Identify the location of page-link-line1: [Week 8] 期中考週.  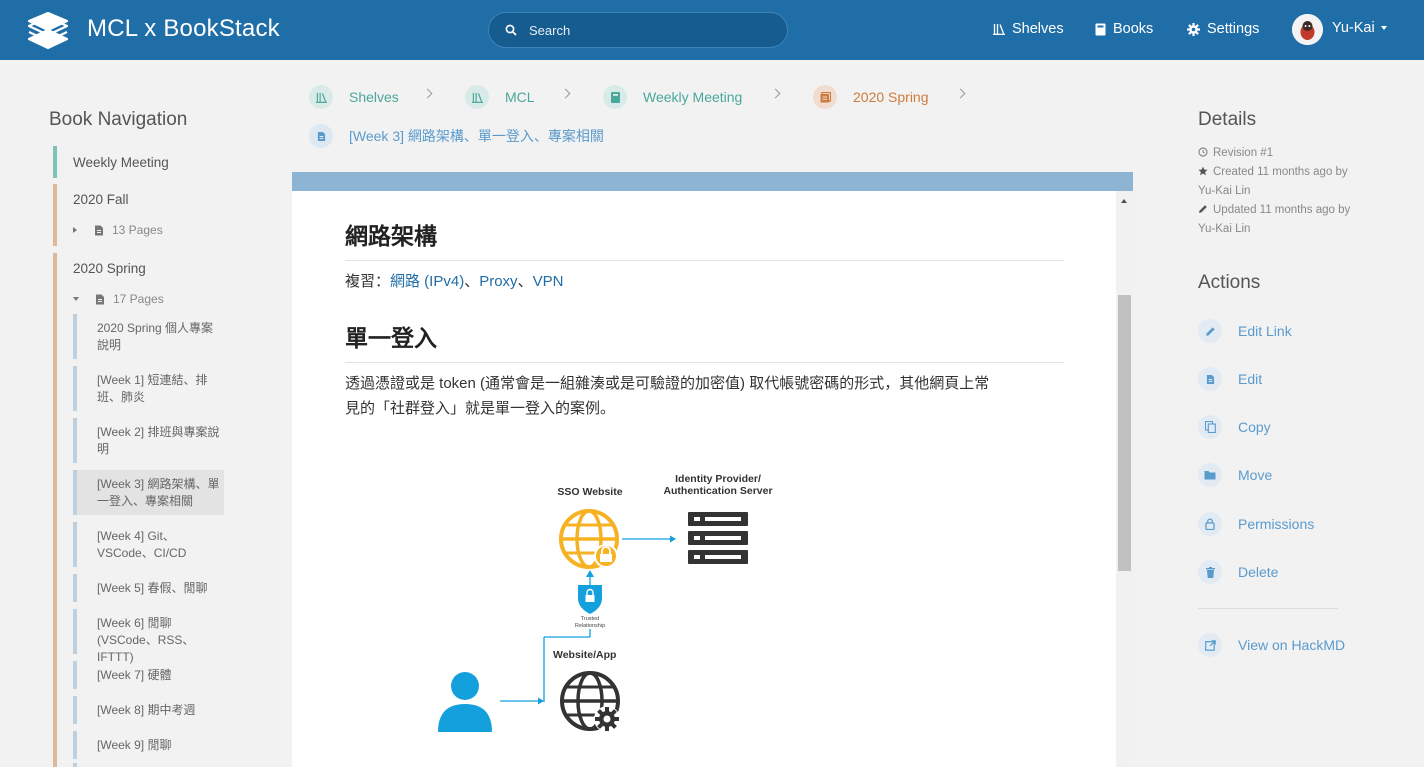
(146, 710).